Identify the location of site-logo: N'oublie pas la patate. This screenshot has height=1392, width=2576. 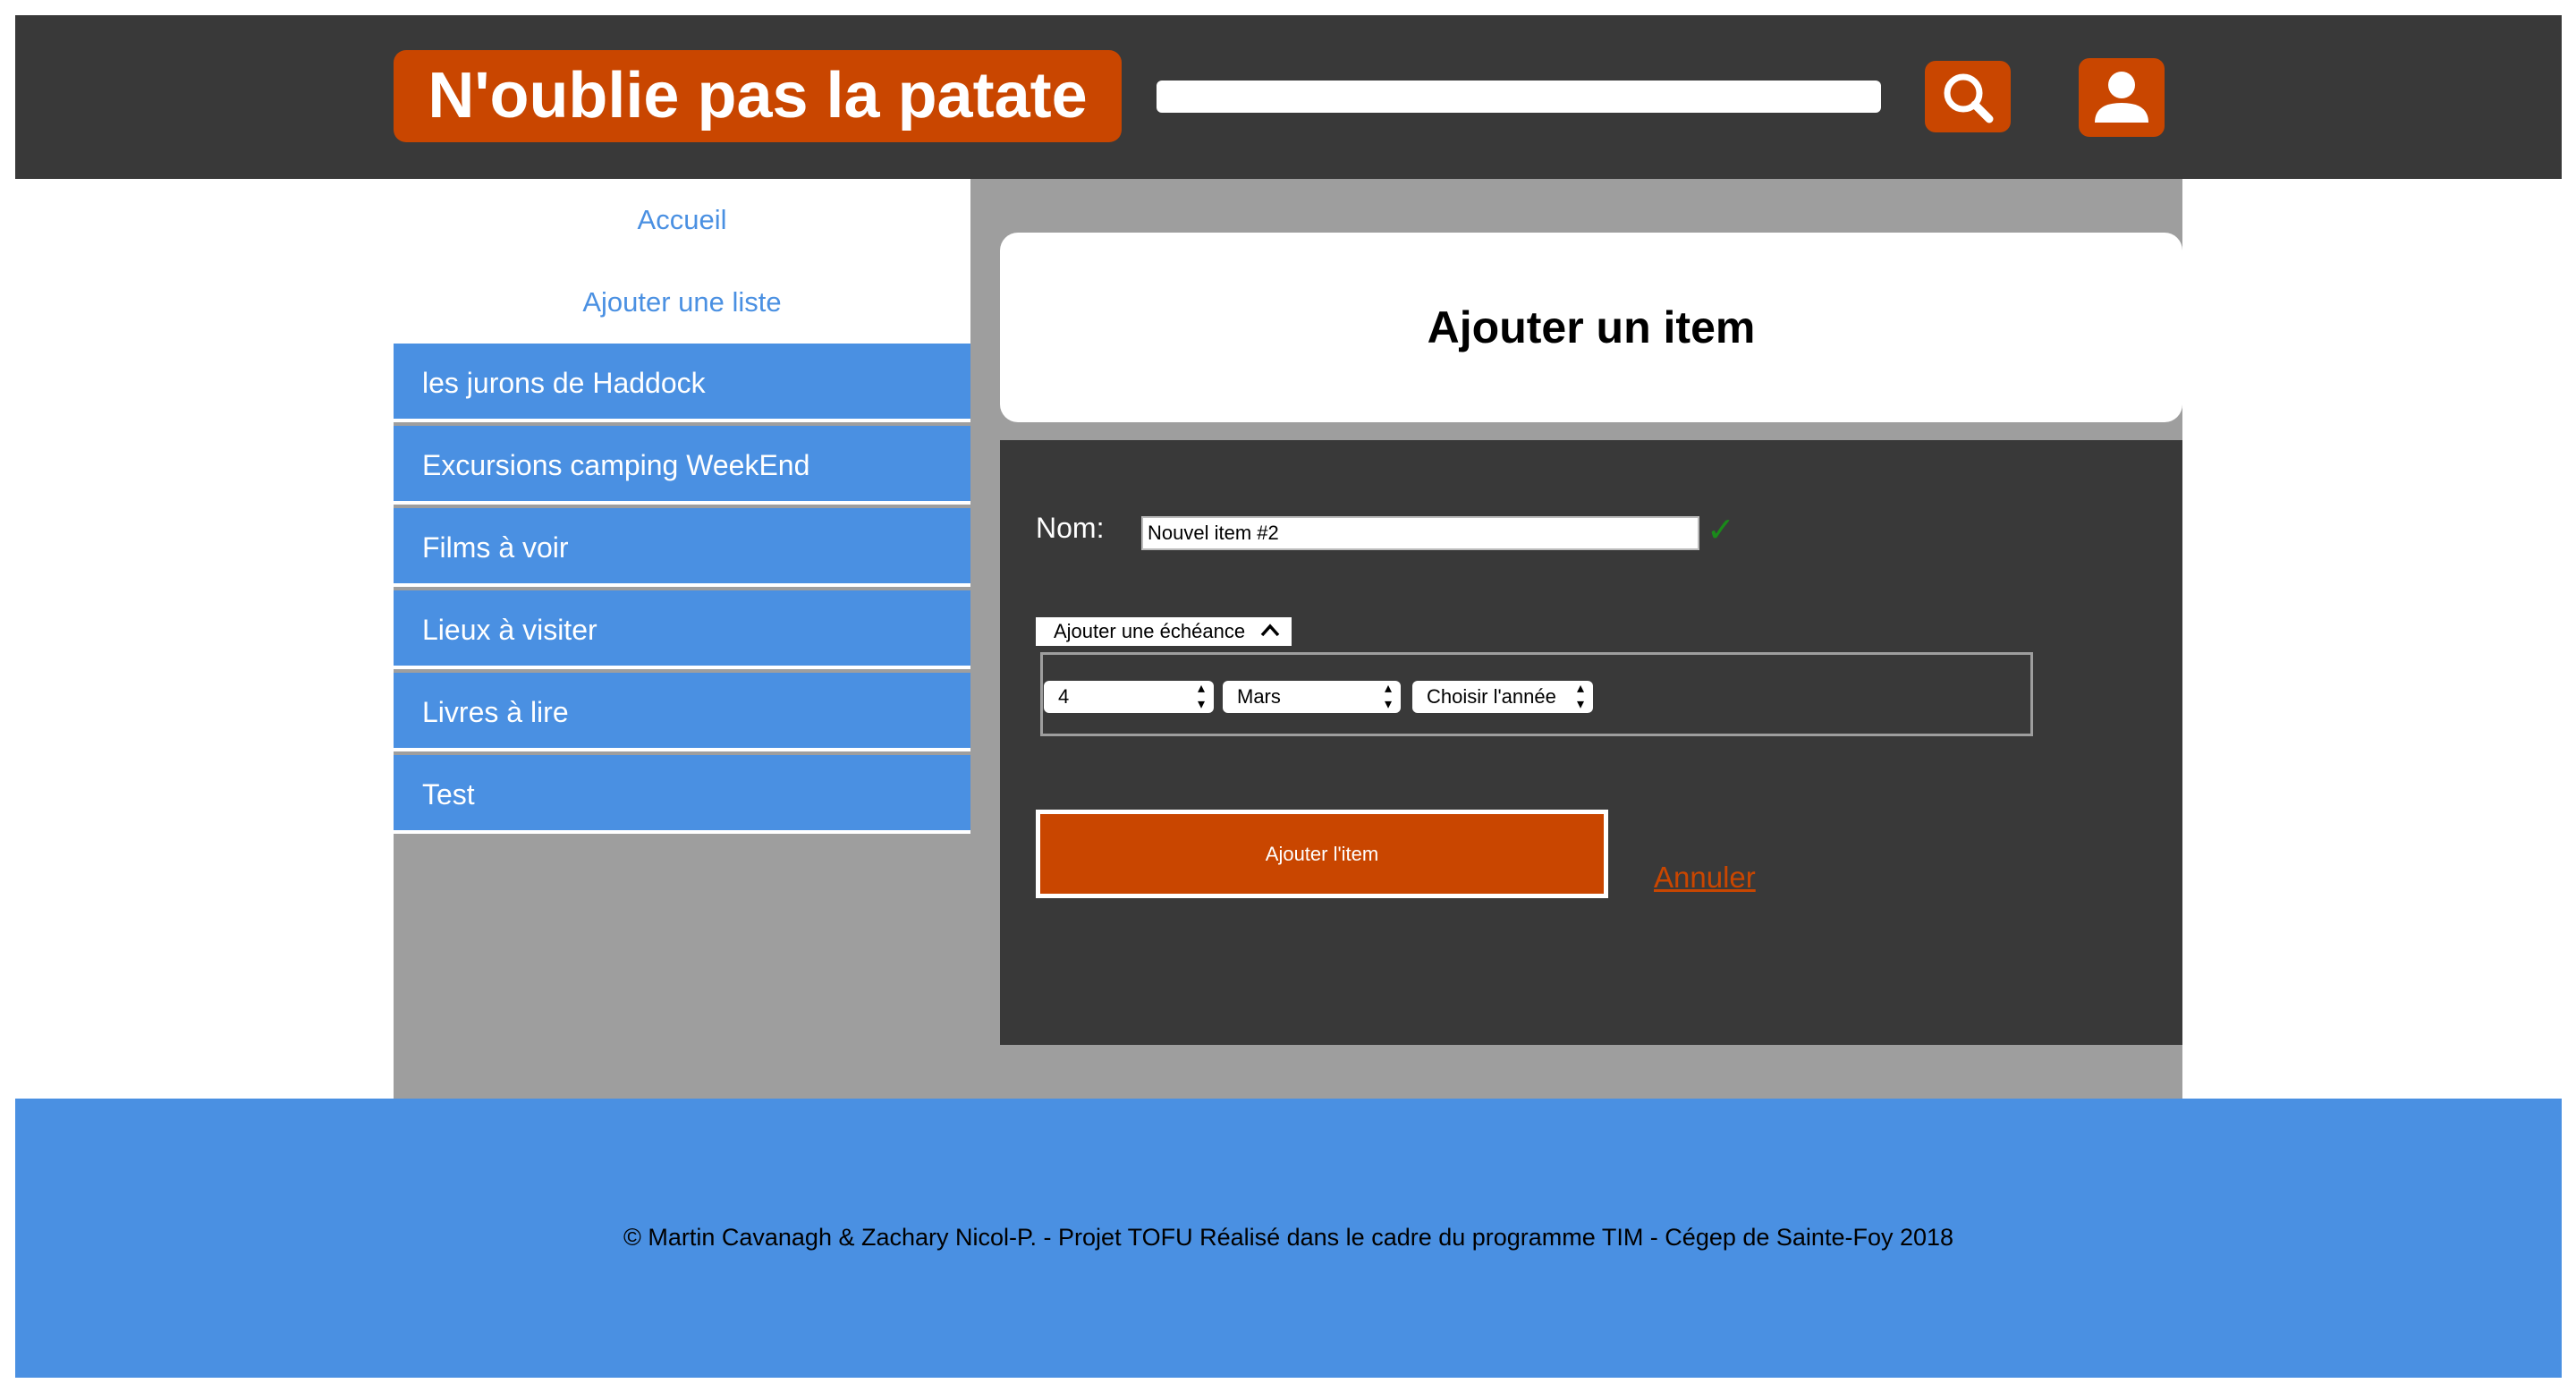
(758, 96).